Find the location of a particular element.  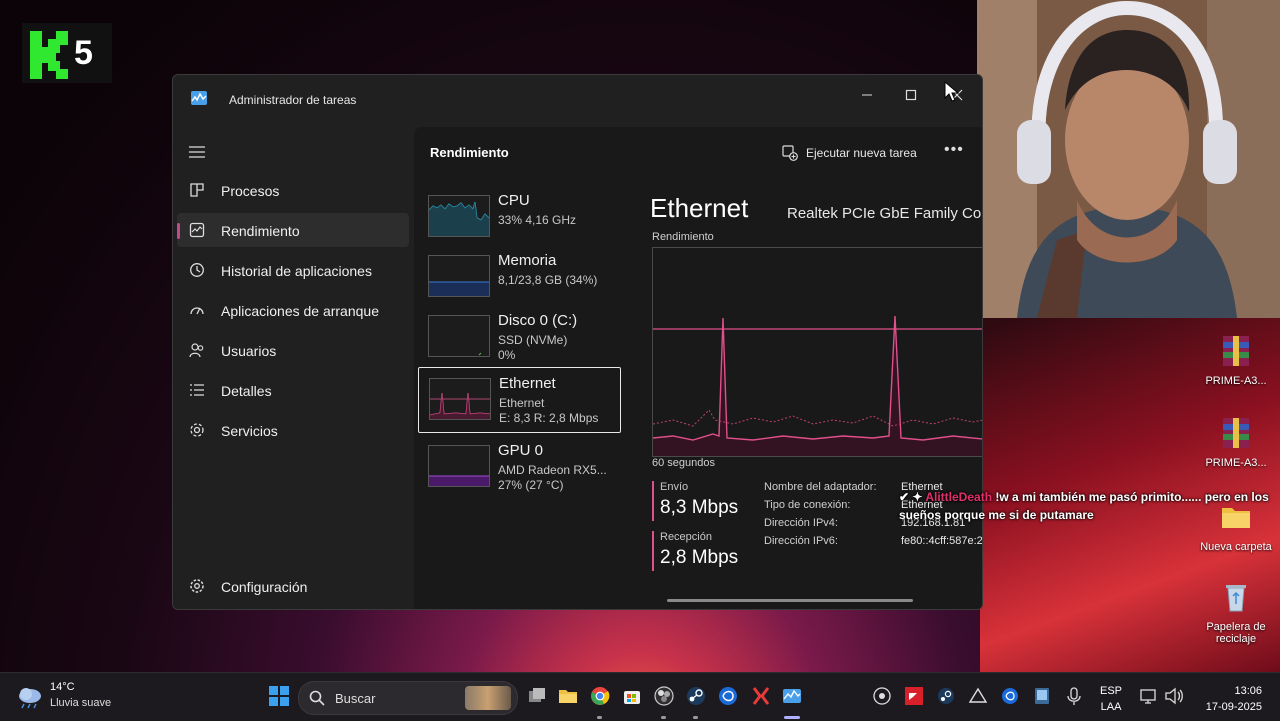

resource-gpu: GPU 0 AMD Radeon RX5... 27% (27 °C) is located at coordinates (519, 468).